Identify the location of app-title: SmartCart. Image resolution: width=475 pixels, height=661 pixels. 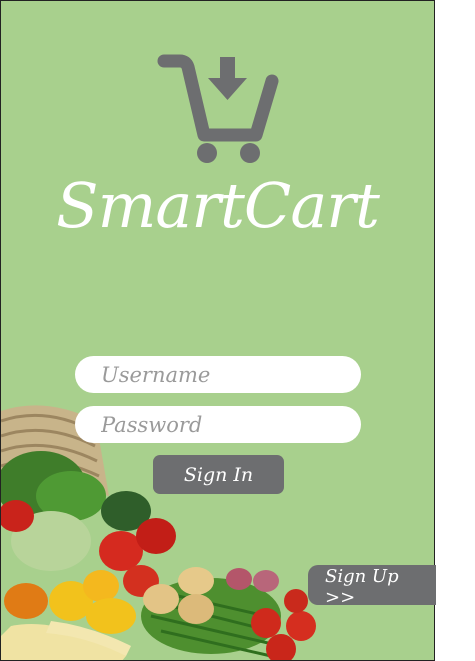
(218, 205).